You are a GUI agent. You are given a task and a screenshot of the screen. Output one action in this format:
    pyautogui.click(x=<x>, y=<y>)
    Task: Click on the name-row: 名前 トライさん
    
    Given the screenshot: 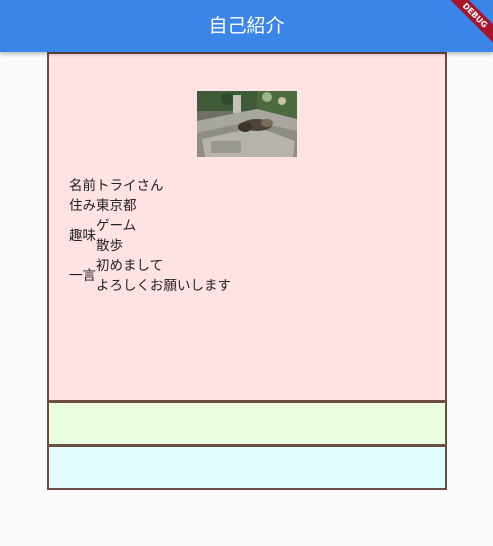 What is the action you would take?
    pyautogui.click(x=150, y=186)
    